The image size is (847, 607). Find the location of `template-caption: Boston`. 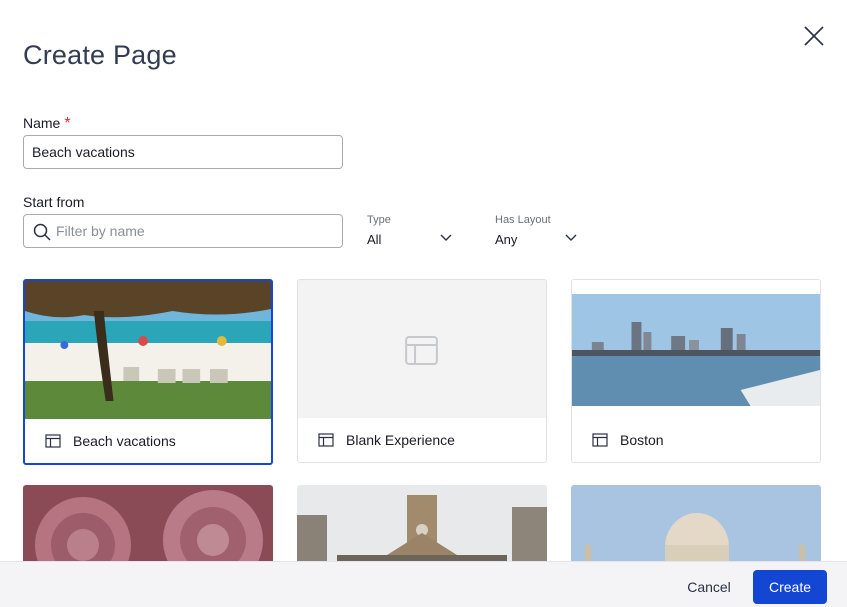

template-caption: Boston is located at coordinates (696, 440).